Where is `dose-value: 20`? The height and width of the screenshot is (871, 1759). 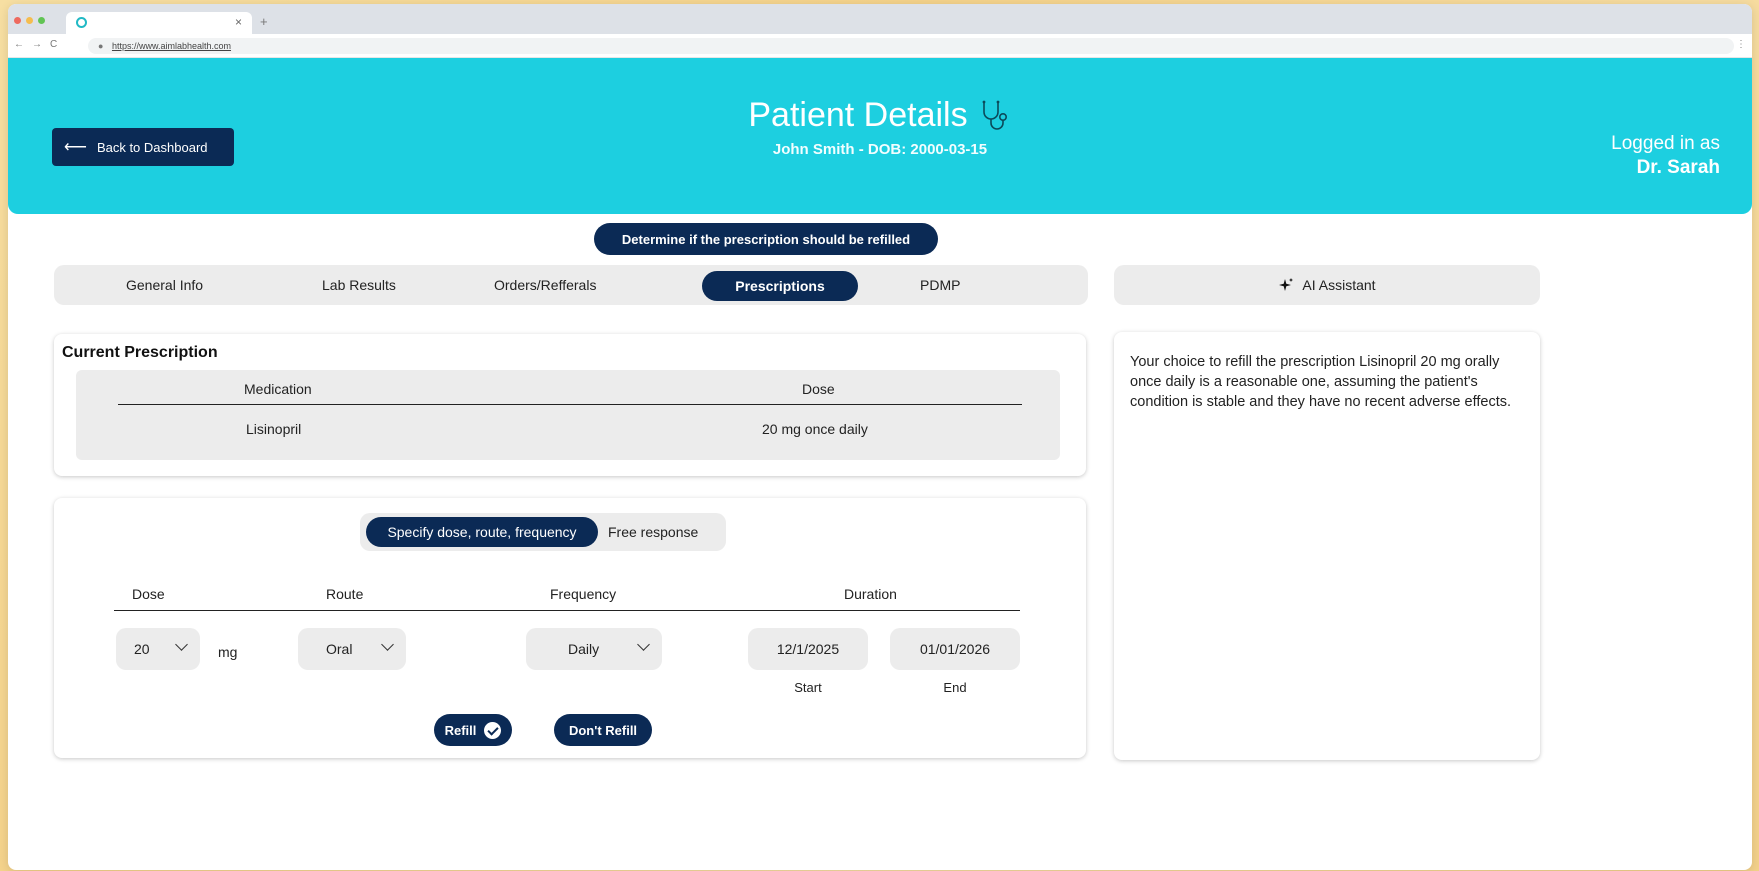 dose-value: 20 is located at coordinates (142, 649).